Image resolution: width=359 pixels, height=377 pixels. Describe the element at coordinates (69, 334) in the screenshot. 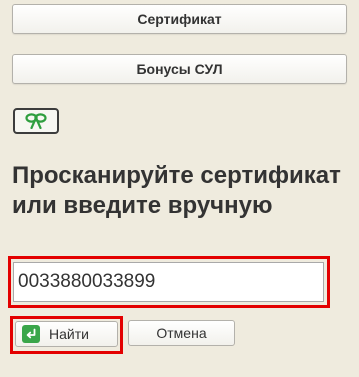

I see `find-button-label: Найти` at that location.